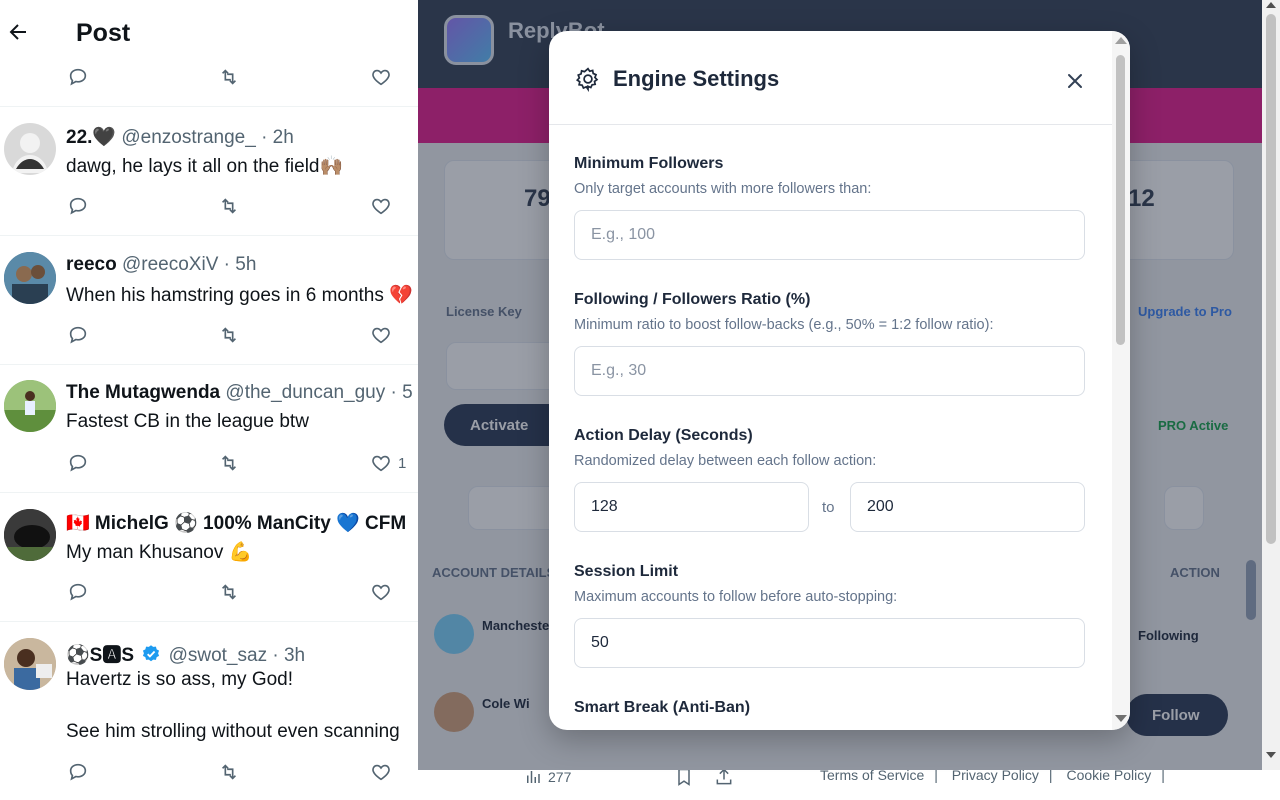 The width and height of the screenshot is (1280, 800). What do you see at coordinates (1121, 40) in the screenshot?
I see `modal-scroll-up-icon` at bounding box center [1121, 40].